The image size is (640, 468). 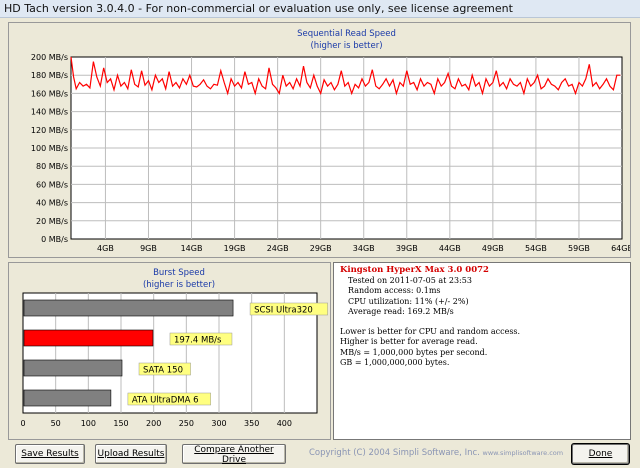 I want to click on copyright-text: Copyright (C) 2004 Simpli Software, Inc., so click(x=394, y=453).